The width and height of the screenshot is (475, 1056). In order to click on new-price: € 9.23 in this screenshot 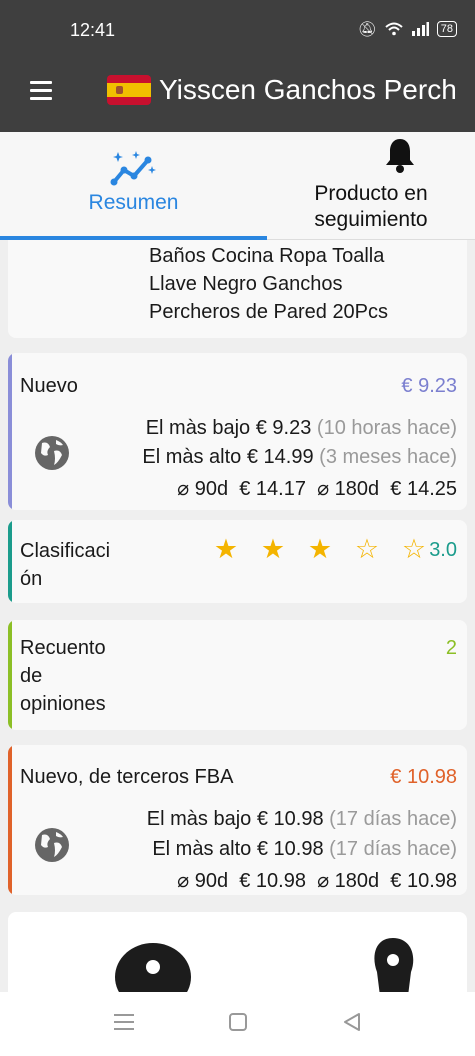, I will do `click(429, 386)`.